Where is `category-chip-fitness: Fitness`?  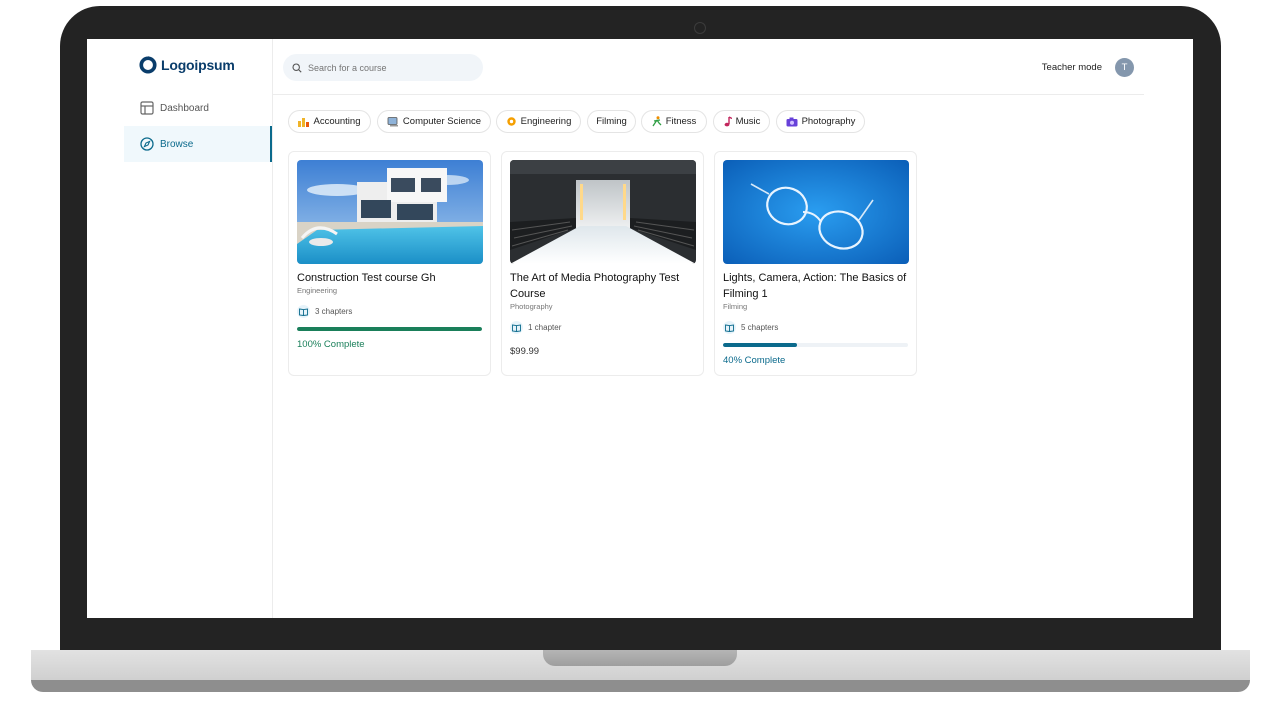
category-chip-fitness: Fitness is located at coordinates (674, 121).